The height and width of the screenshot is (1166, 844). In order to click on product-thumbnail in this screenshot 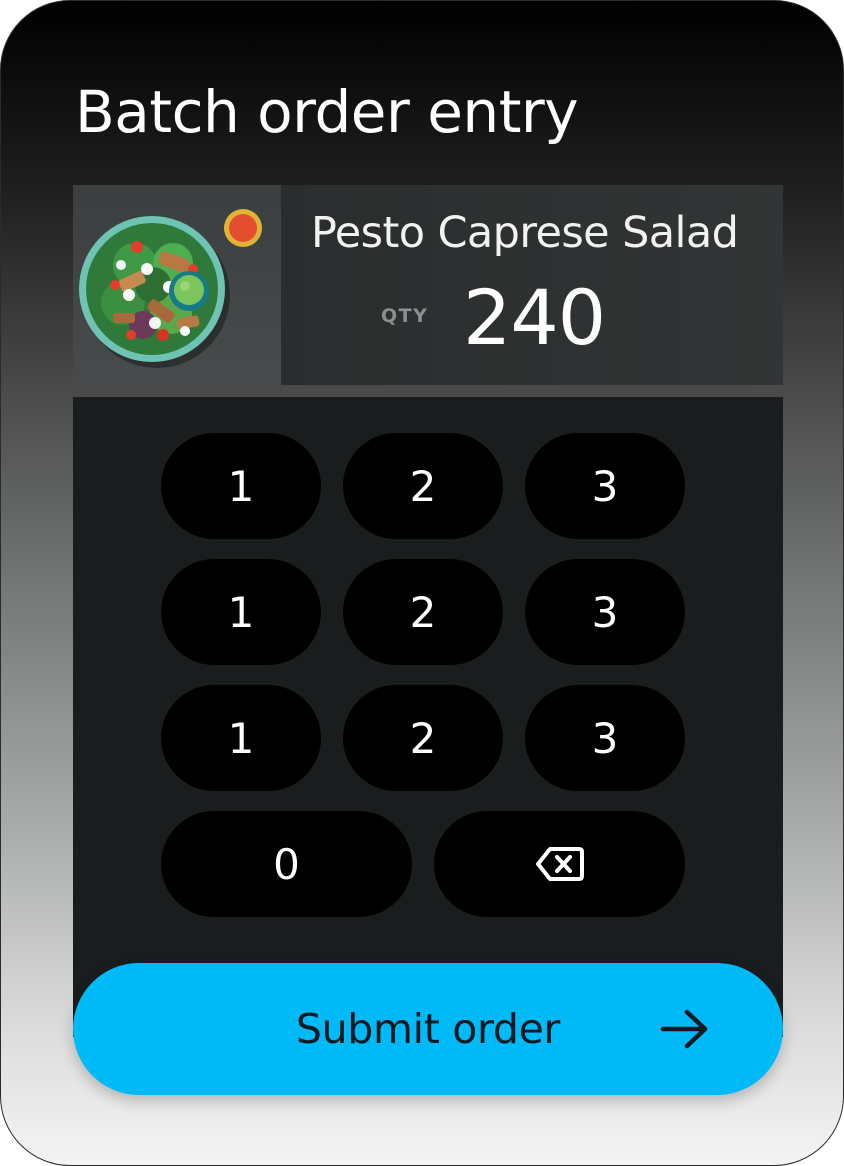, I will do `click(177, 285)`.